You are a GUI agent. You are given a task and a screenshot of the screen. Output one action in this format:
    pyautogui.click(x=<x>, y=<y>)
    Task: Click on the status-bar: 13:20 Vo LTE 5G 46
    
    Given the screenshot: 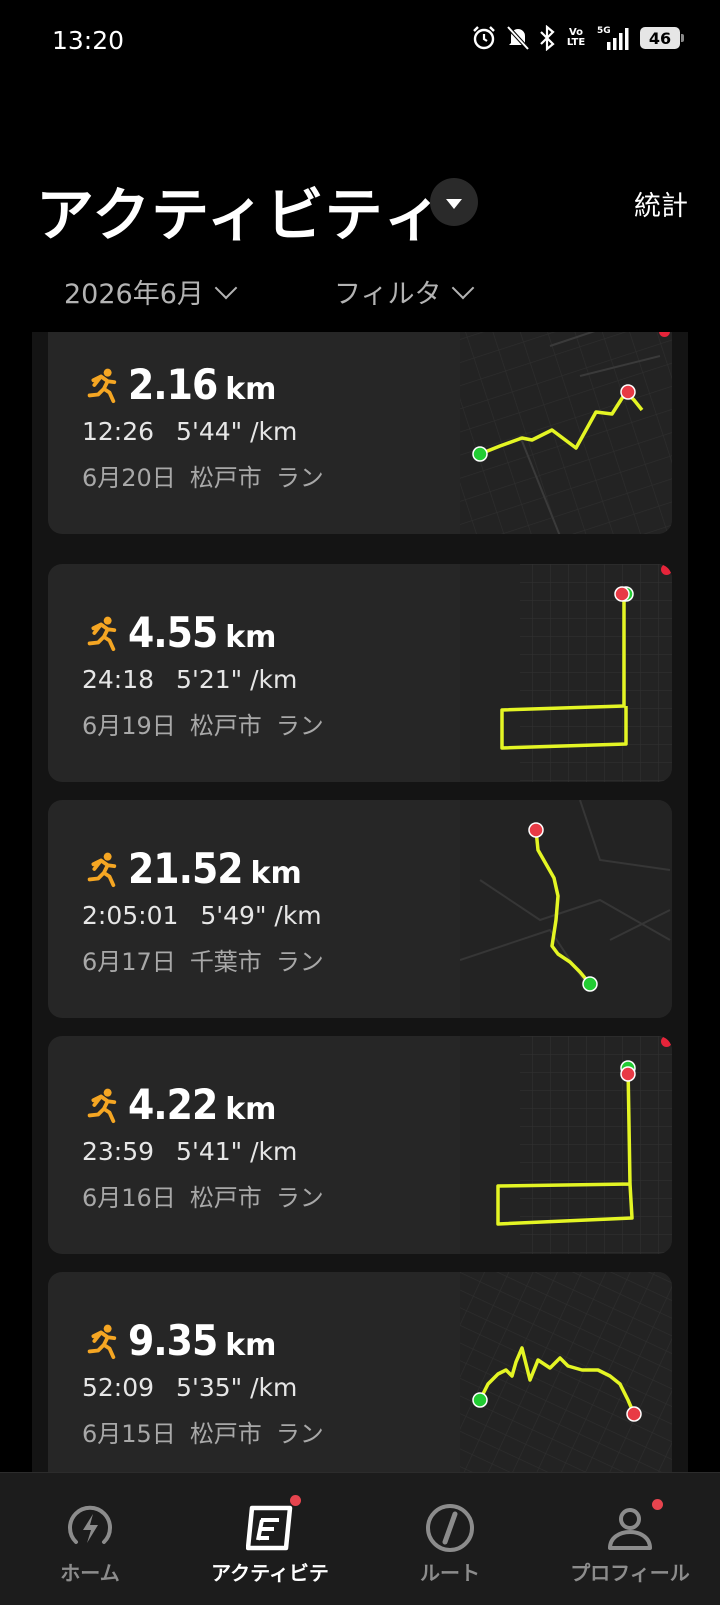 What is the action you would take?
    pyautogui.click(x=360, y=42)
    